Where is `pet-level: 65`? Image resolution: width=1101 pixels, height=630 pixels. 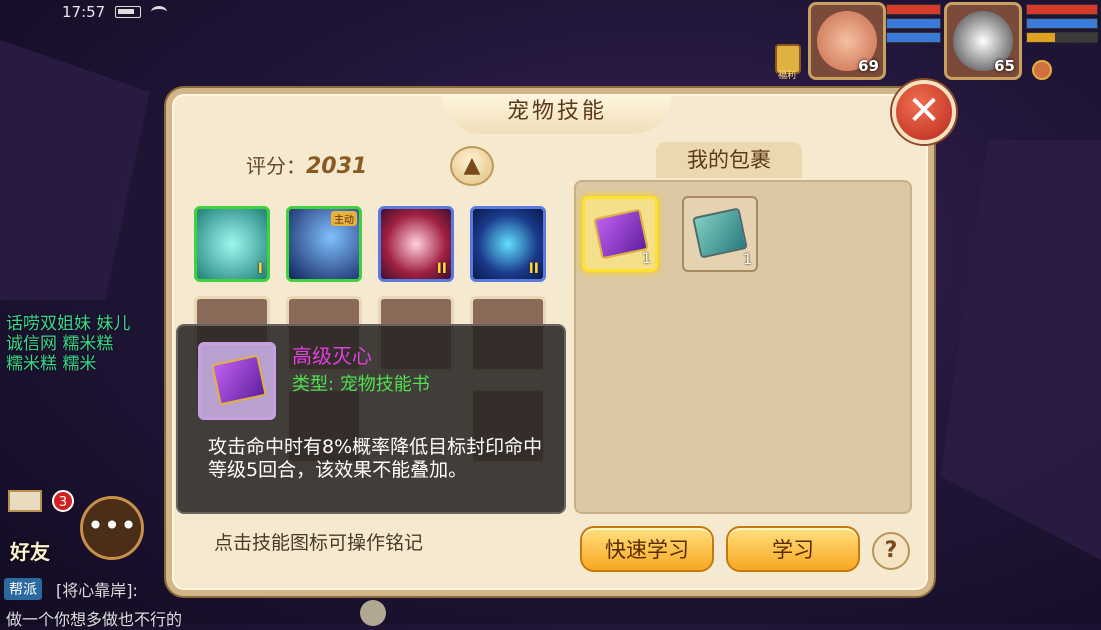
pet-level: 65 is located at coordinates (1004, 66).